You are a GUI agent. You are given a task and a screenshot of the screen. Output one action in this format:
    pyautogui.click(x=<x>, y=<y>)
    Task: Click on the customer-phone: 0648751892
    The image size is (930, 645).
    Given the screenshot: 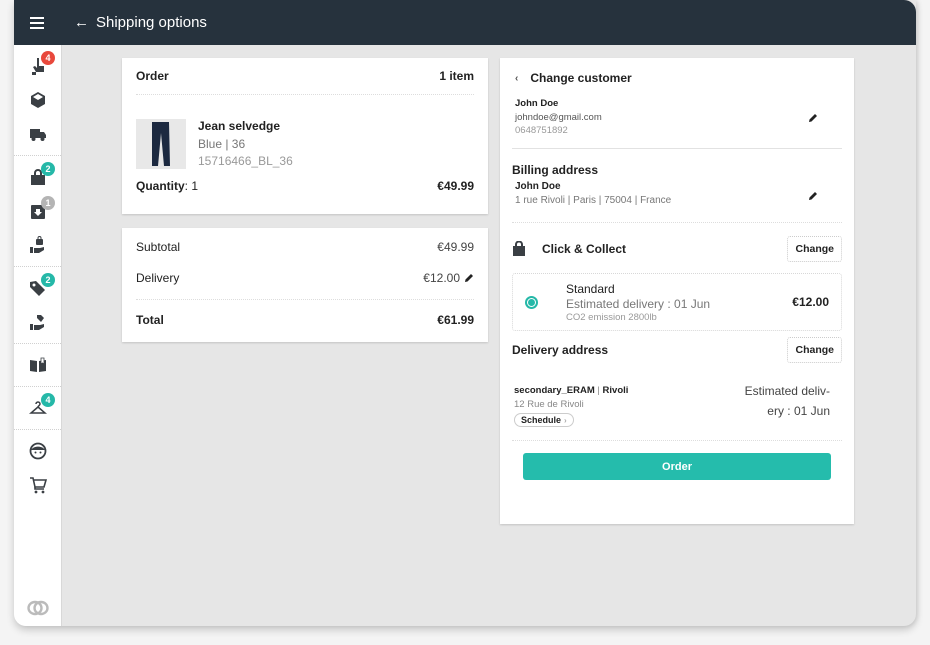 What is the action you would take?
    pyautogui.click(x=541, y=130)
    